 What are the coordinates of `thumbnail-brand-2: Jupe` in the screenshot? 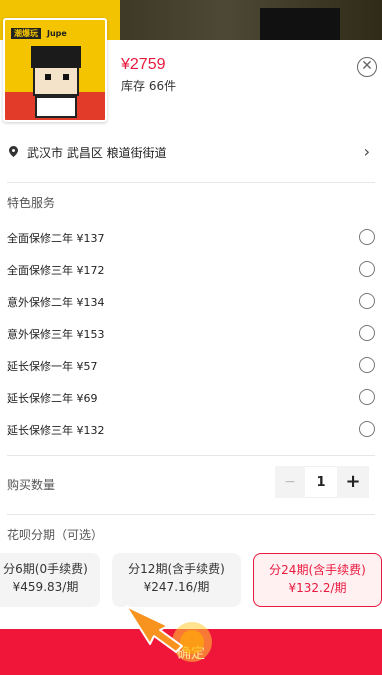 It's located at (57, 33).